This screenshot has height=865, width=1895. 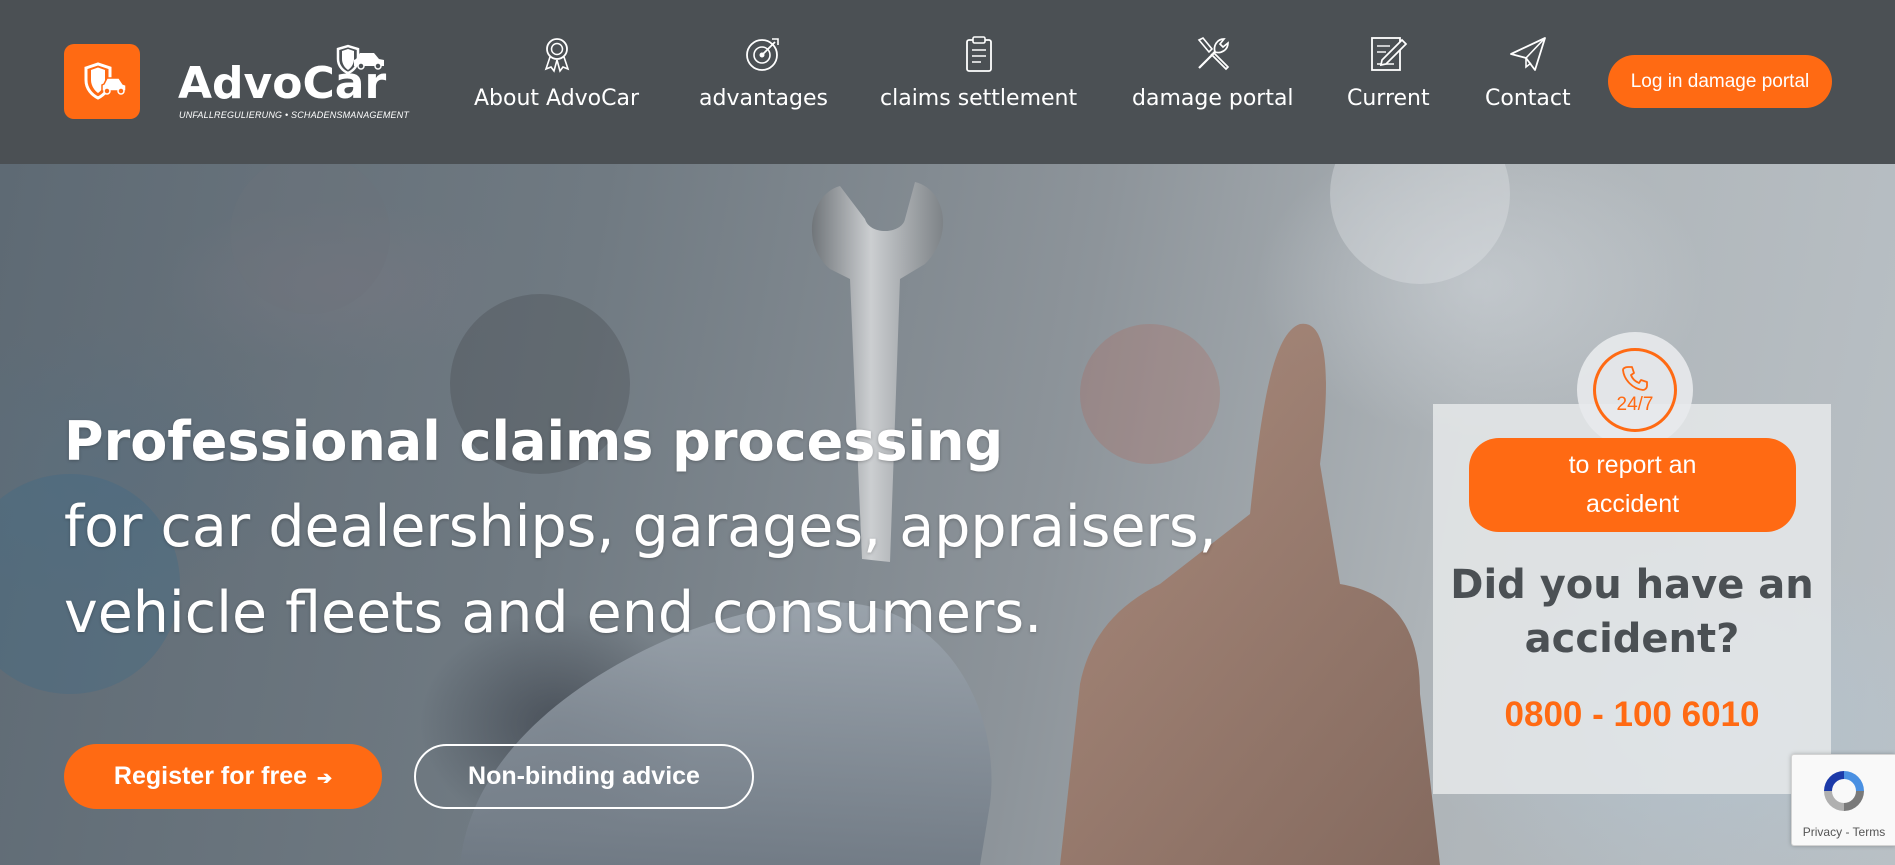 What do you see at coordinates (1388, 79) in the screenshot?
I see `nav-item-current: Current` at bounding box center [1388, 79].